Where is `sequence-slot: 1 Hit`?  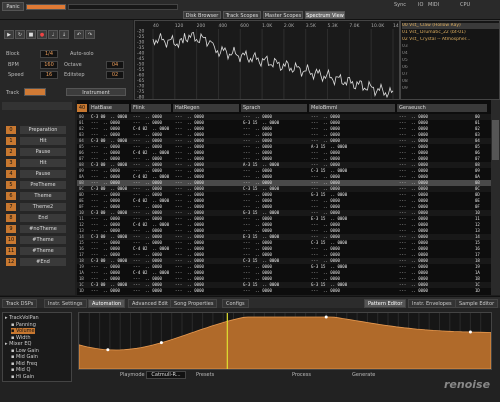 sequence-slot: 1 Hit is located at coordinates (36, 141).